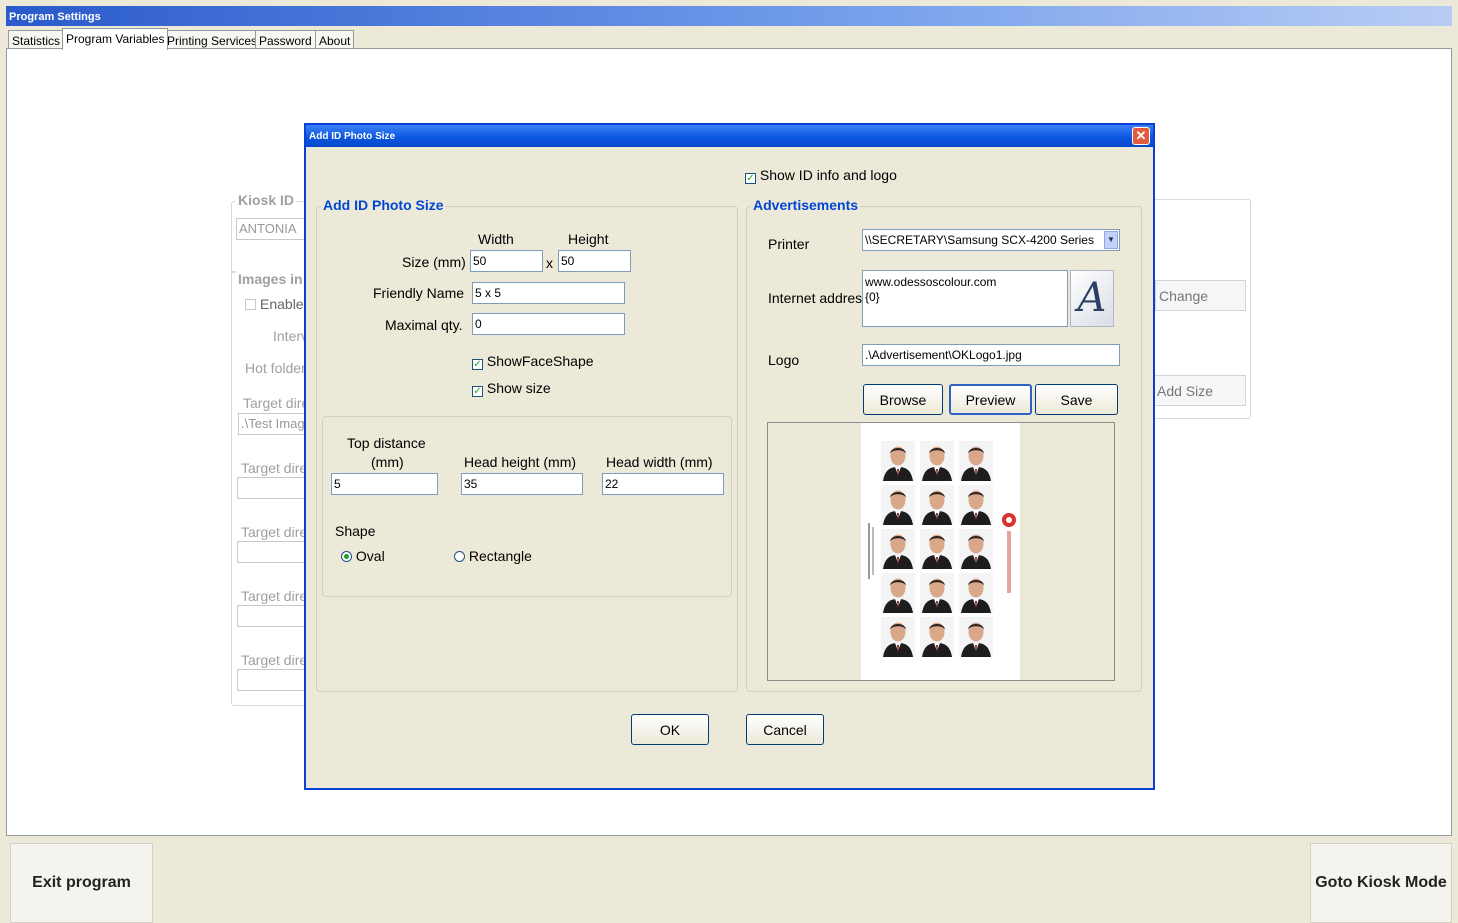 This screenshot has width=1458, height=923. Describe the element at coordinates (729, 136) in the screenshot. I see `dialog-title-bar: Add ID Photo Size` at that location.